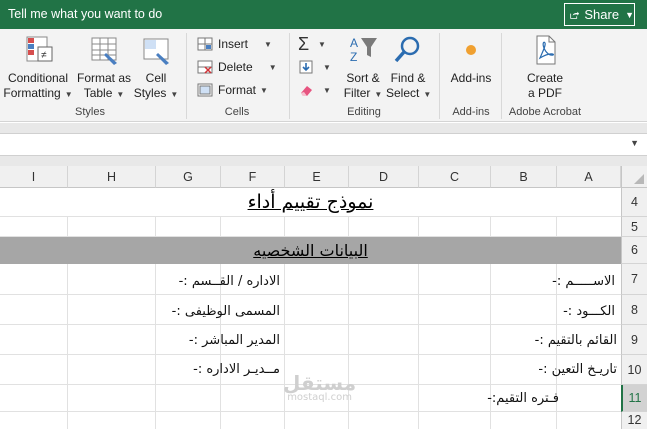  I want to click on insert-label: Insert, so click(233, 44).